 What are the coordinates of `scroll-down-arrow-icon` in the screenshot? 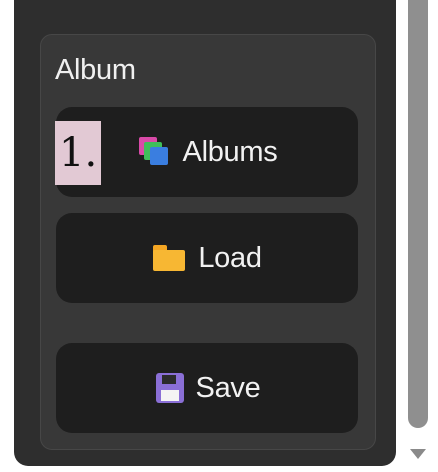 It's located at (418, 454).